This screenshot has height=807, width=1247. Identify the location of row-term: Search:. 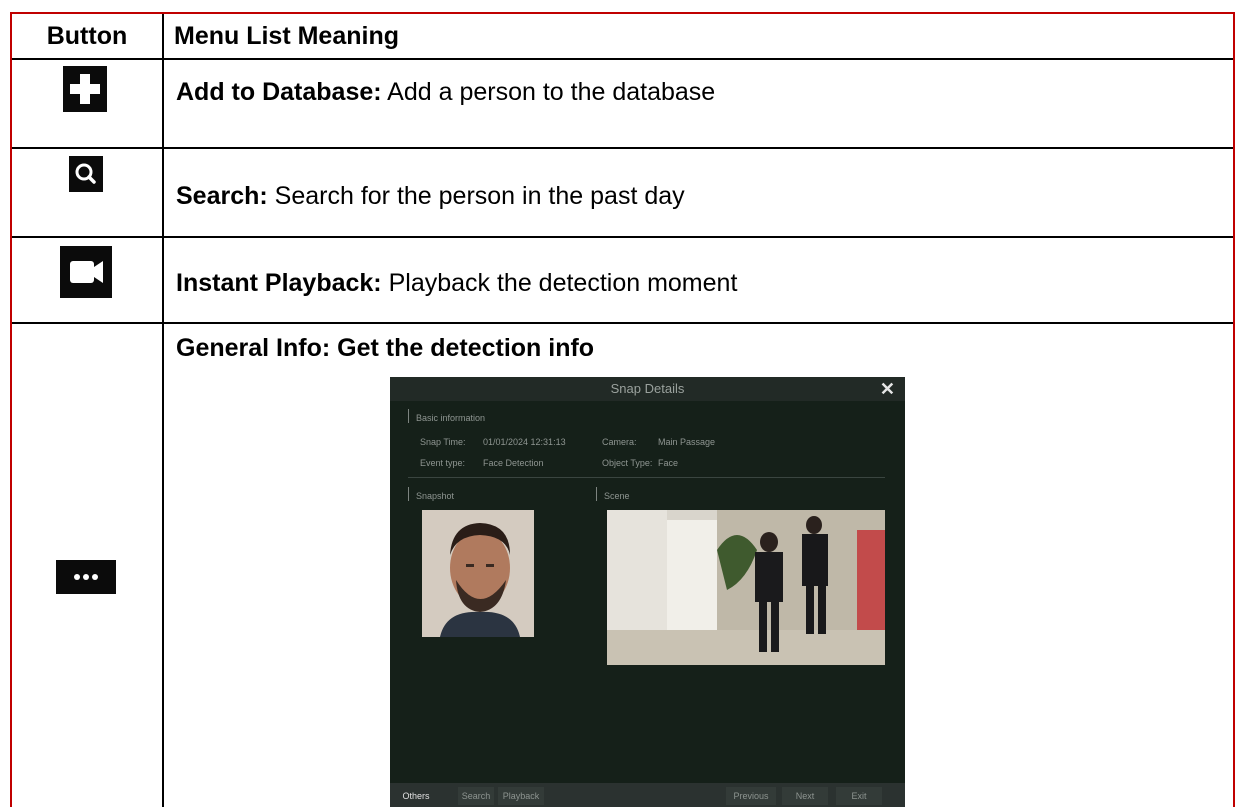
(222, 196).